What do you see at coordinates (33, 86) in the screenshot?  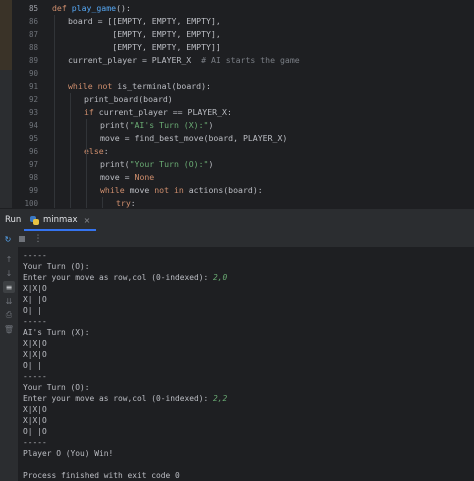 I see `line-number: 91` at bounding box center [33, 86].